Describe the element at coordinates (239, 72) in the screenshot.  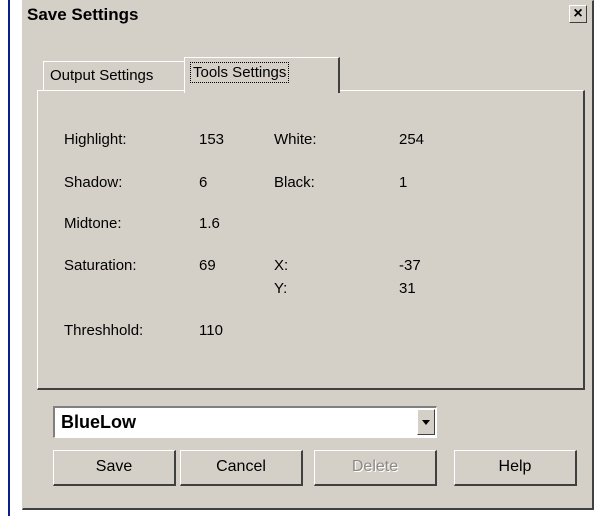
I see `tab-tools-settings-label: Tools Settings` at that location.